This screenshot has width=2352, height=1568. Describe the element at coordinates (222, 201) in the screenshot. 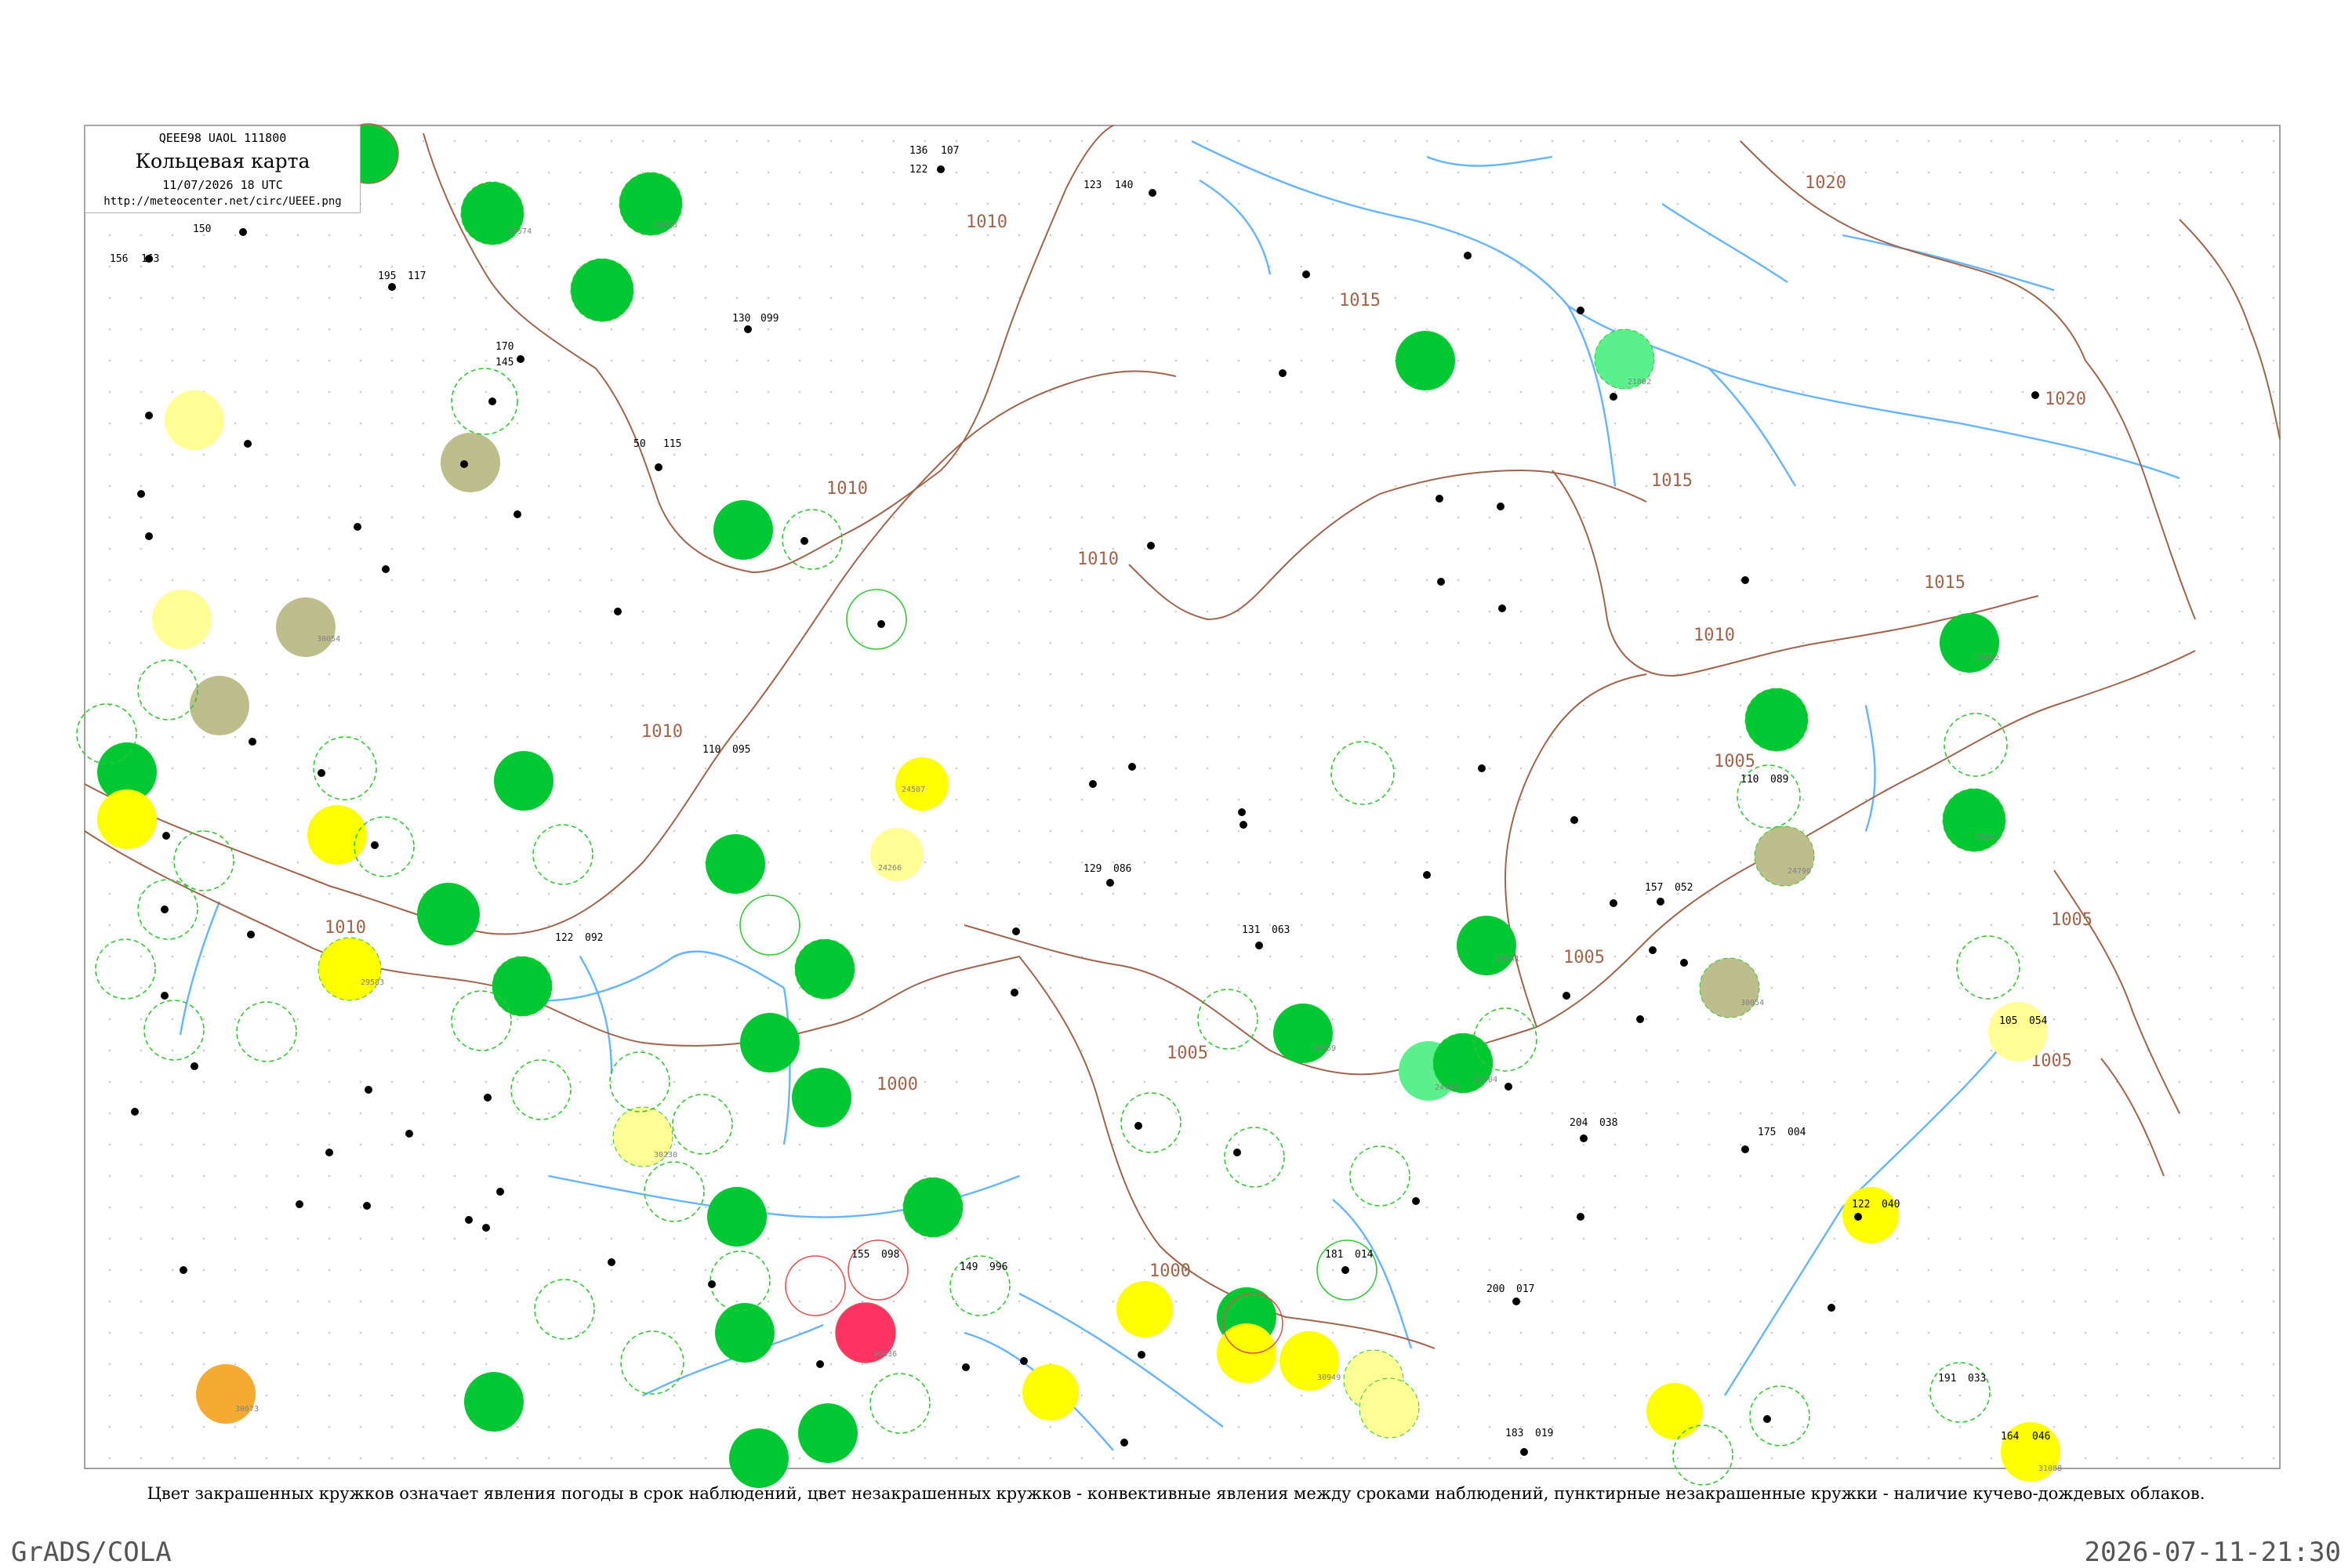

I see `map-url: http://meteocenter.net/circ/UEEE.png` at that location.